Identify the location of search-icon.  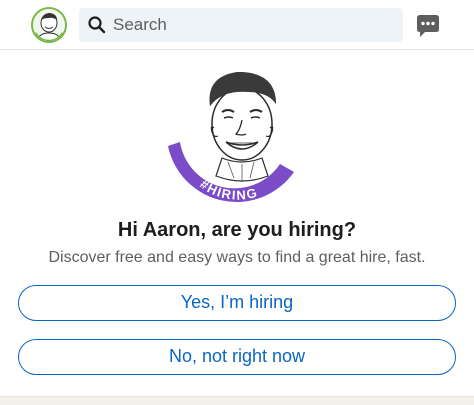
(97, 25).